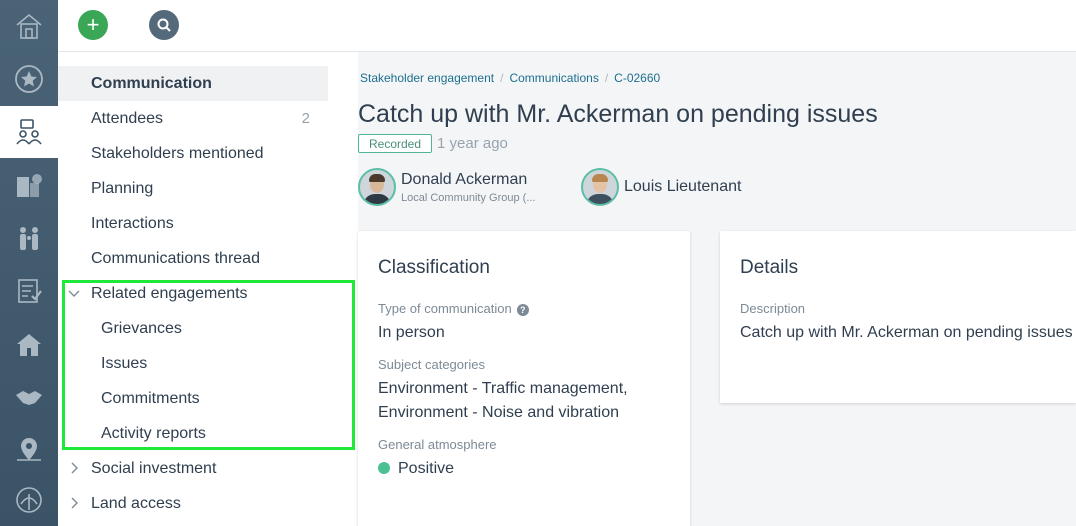  I want to click on rail-community, so click(29, 344).